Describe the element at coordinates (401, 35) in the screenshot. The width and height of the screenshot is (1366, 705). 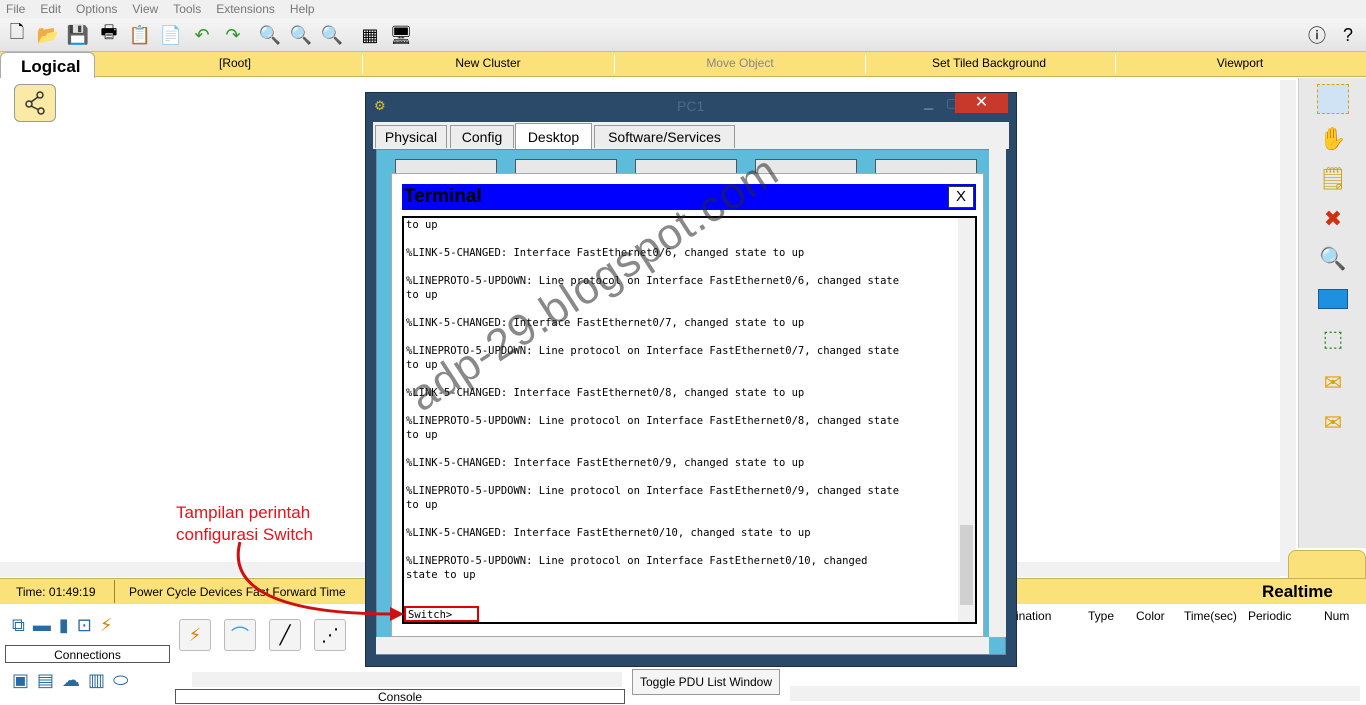
I see `custom-device-icon: 🖥` at that location.